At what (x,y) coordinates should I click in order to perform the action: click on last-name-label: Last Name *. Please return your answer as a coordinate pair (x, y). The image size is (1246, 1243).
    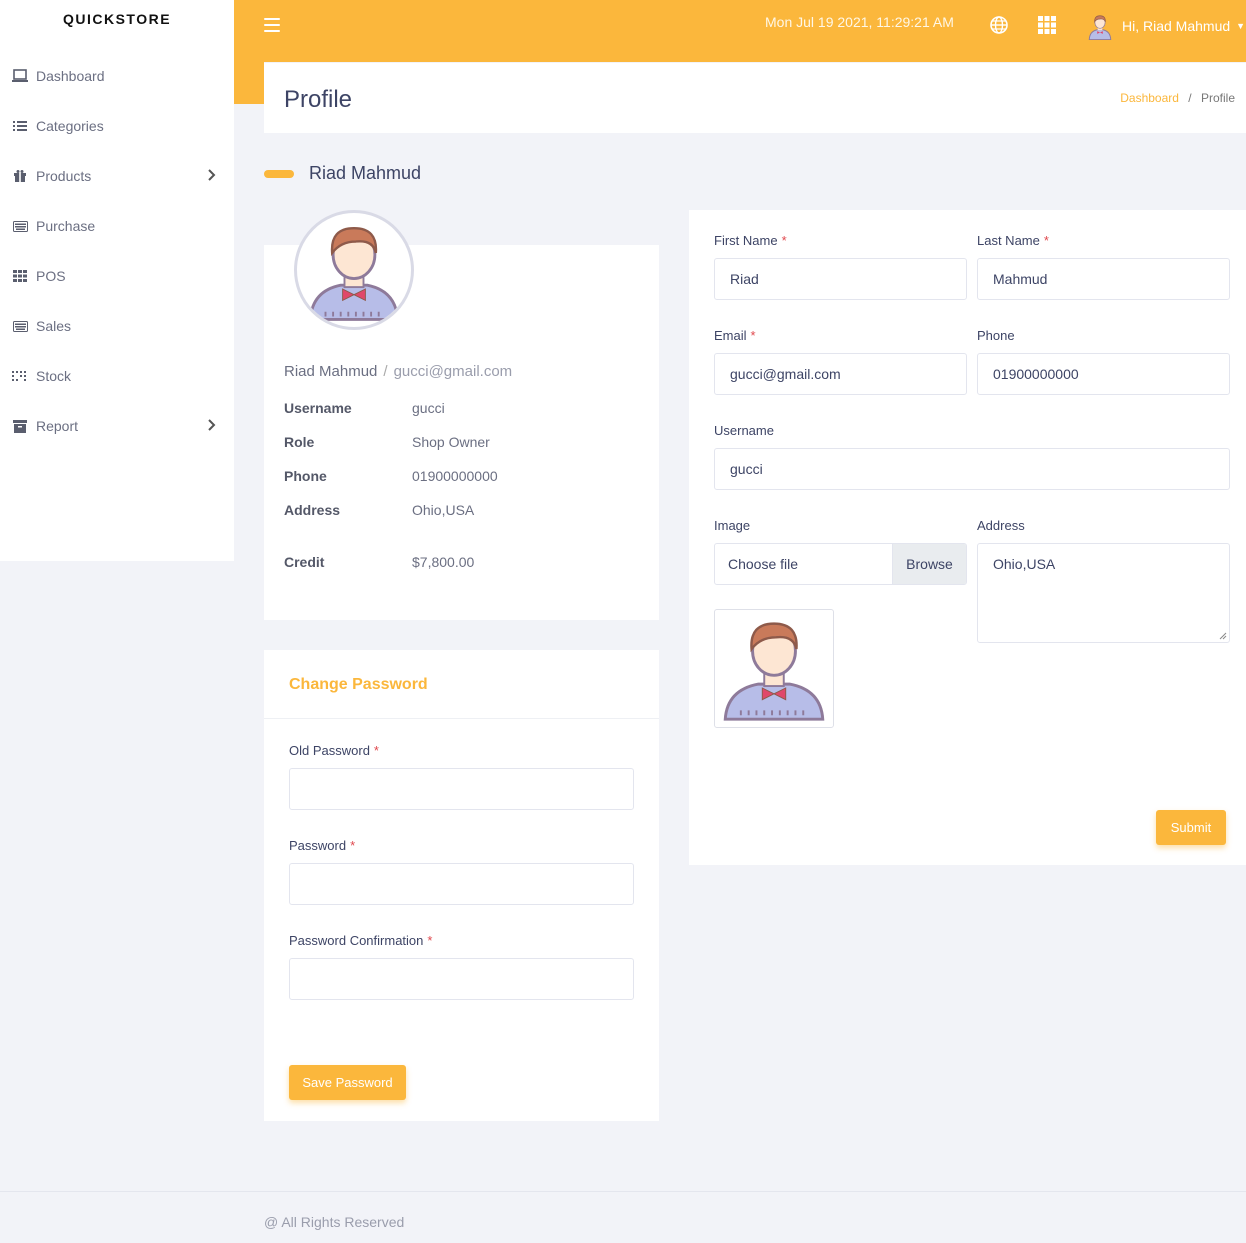
    Looking at the image, I should click on (1013, 240).